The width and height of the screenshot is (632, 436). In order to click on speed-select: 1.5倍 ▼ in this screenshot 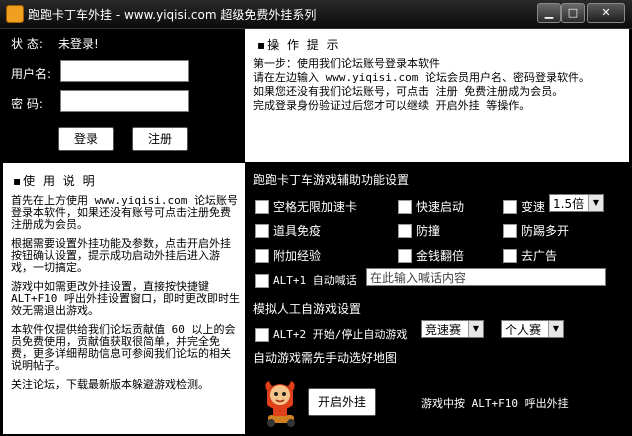, I will do `click(576, 203)`.